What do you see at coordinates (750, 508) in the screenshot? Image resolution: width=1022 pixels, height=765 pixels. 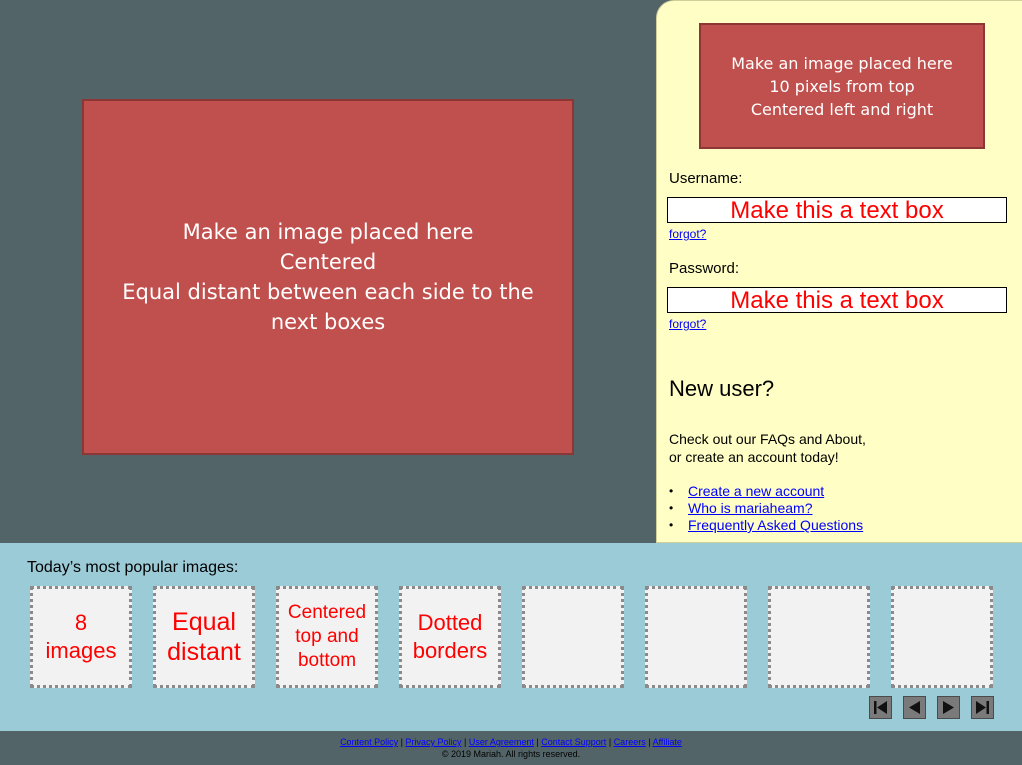 I see `about-link: Who is mariaheam?` at bounding box center [750, 508].